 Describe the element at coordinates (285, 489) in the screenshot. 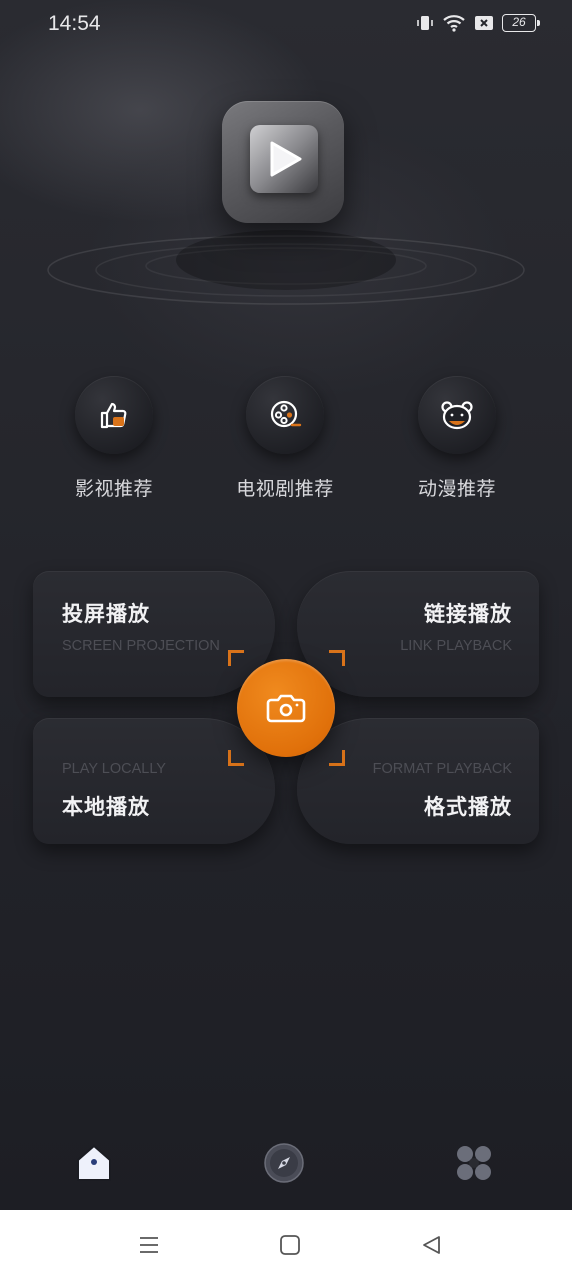

I see `category-label: 电视剧推荐` at that location.